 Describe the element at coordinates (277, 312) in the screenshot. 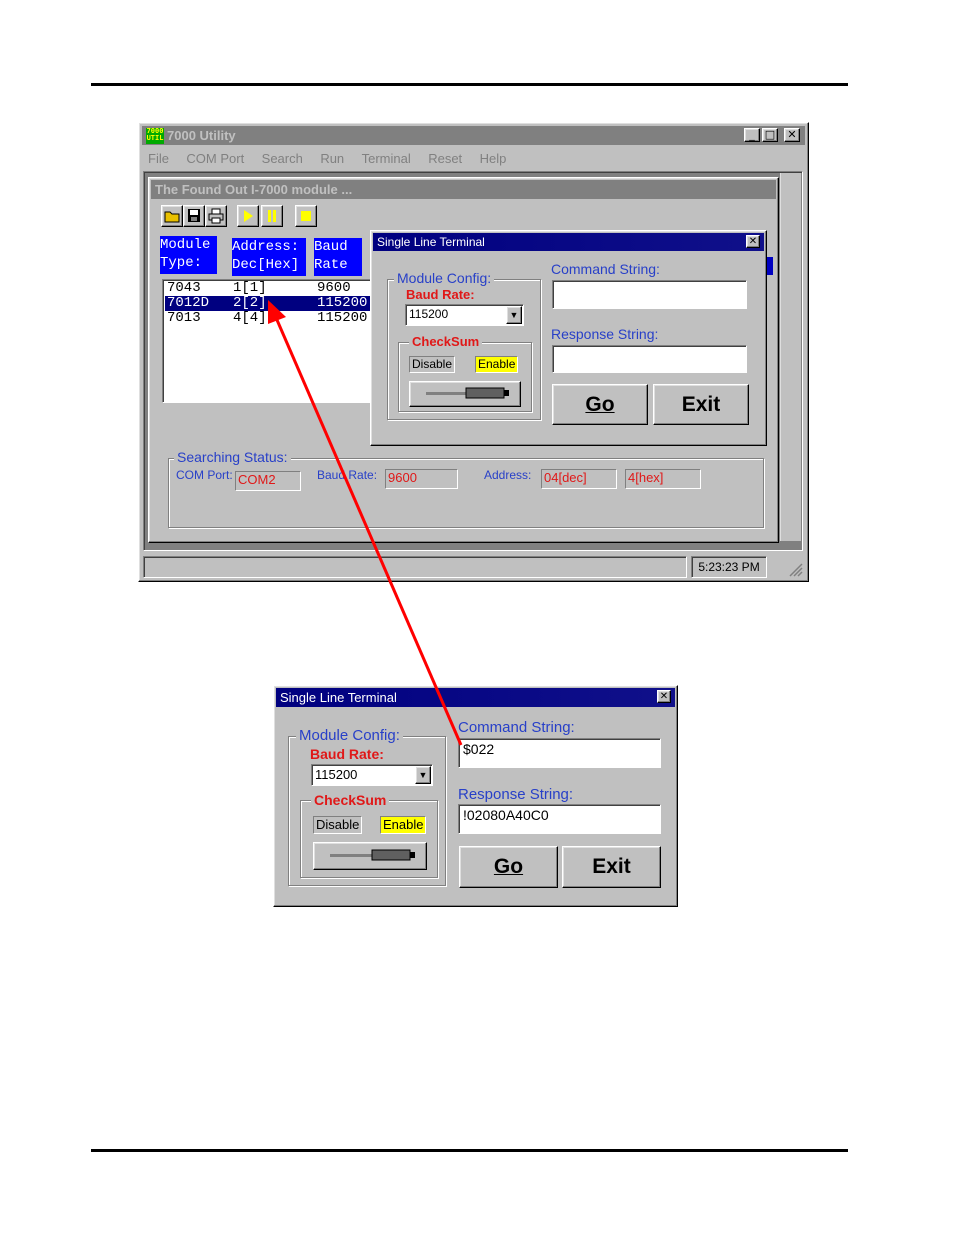

I see `annotation-arrowhead` at that location.